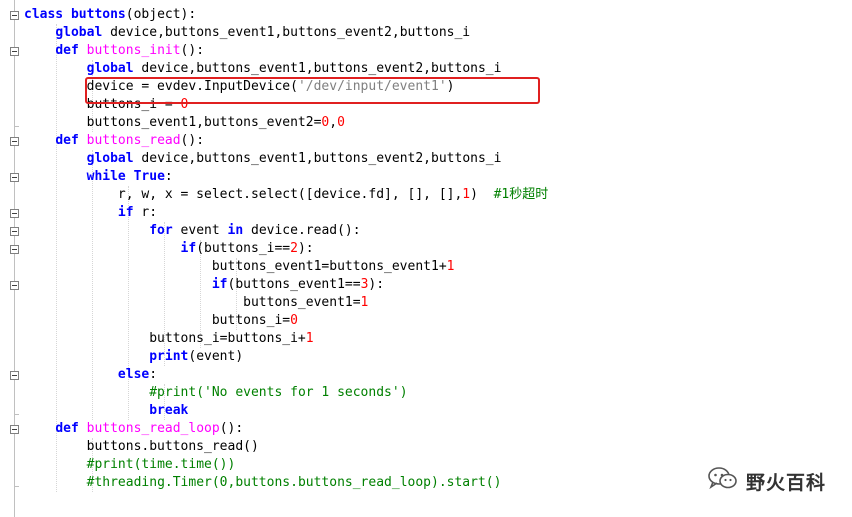 Image resolution: width=852 pixels, height=517 pixels. I want to click on code-line: buttons_i=buttons_i+1, so click(169, 339).